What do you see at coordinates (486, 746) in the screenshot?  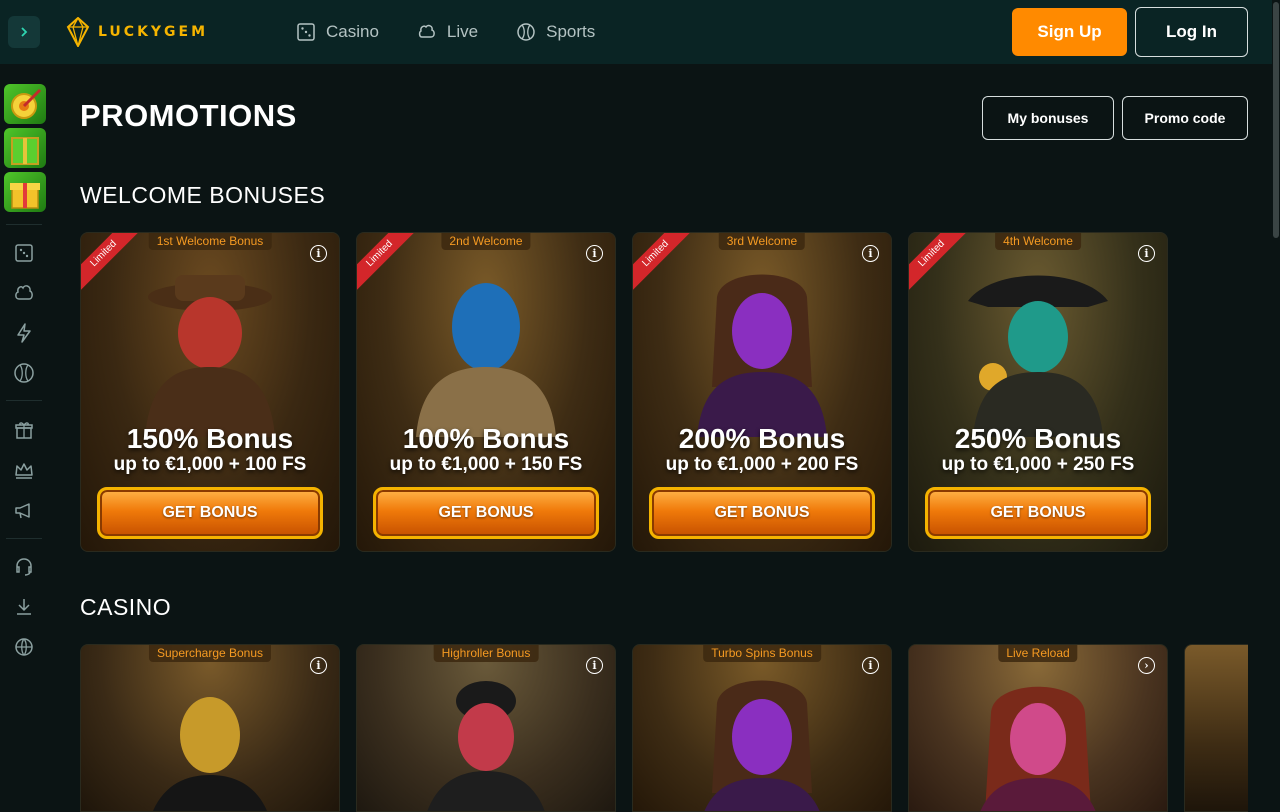 I see `highroller-illustration-icon` at bounding box center [486, 746].